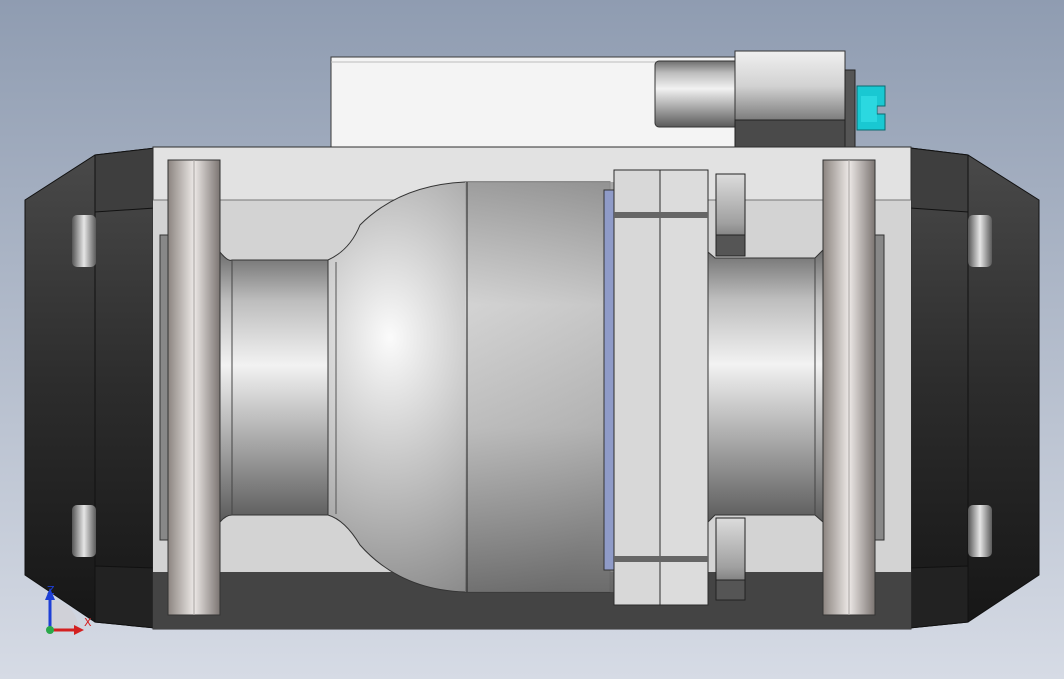 Image resolution: width=1064 pixels, height=679 pixels. Describe the element at coordinates (190, 387) in the screenshot. I see `flange-left` at that location.